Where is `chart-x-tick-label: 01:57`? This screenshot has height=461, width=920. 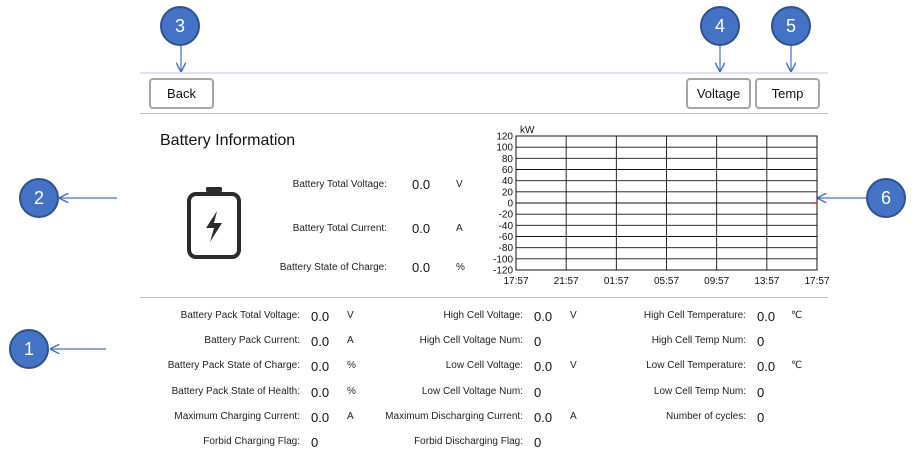
chart-x-tick-label: 01:57 is located at coordinates (616, 281).